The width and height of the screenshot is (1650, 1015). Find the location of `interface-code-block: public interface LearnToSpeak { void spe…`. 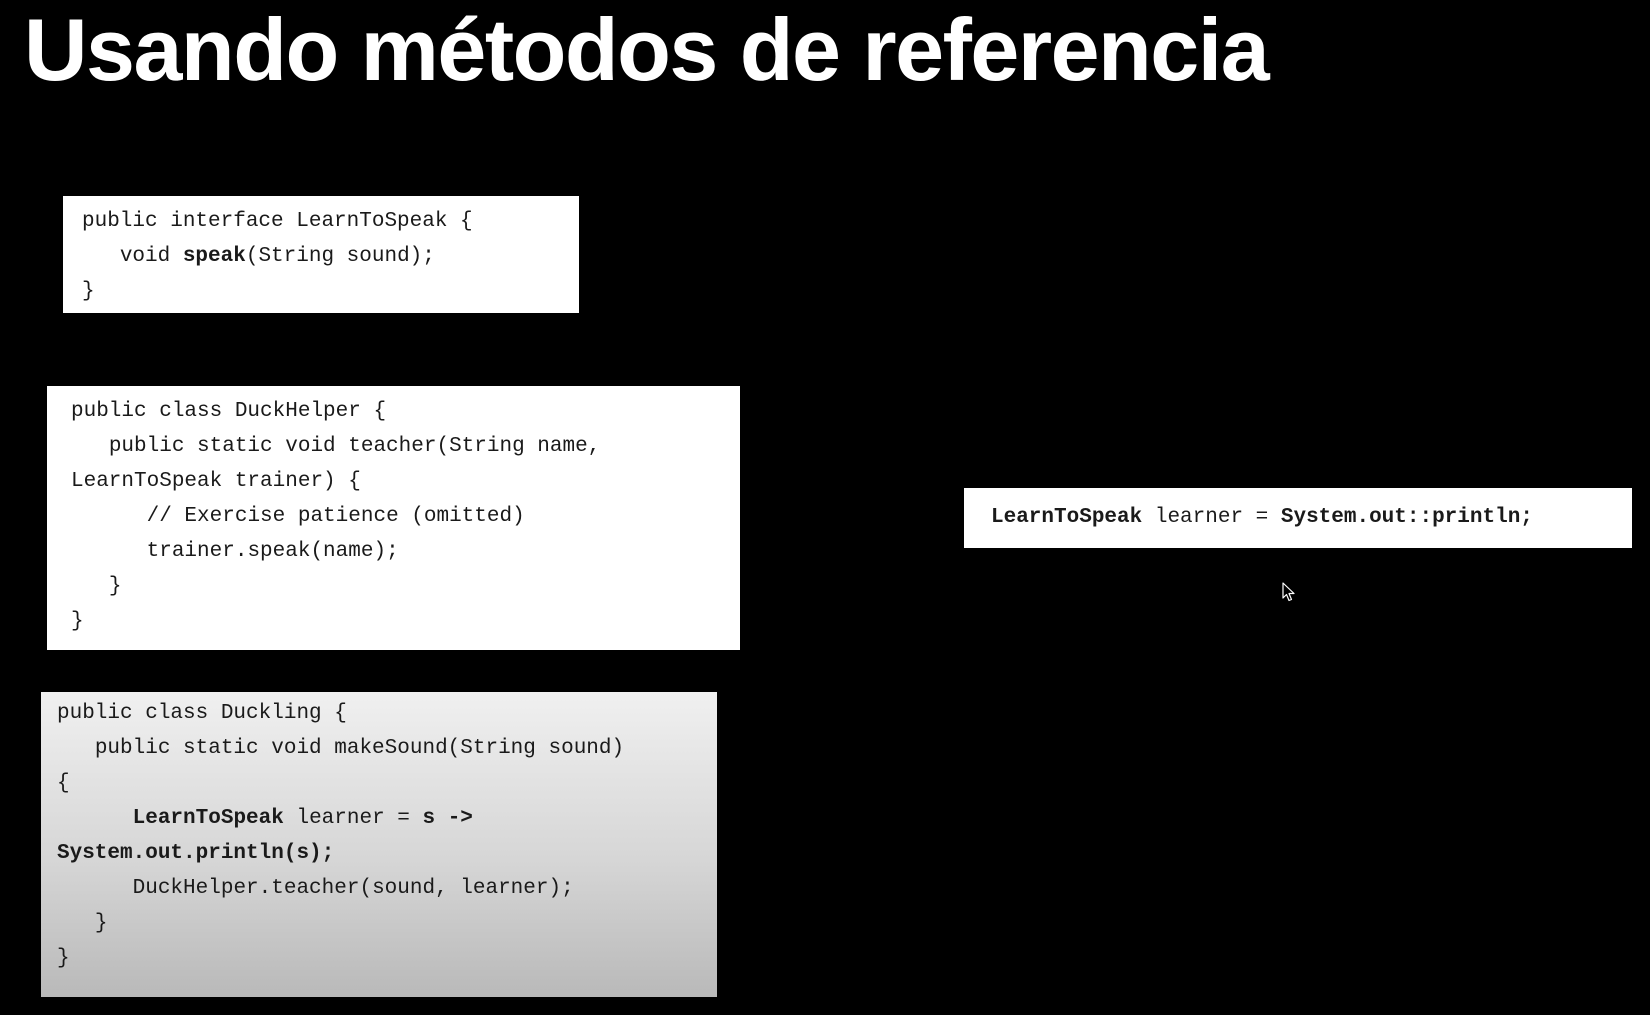

interface-code-block: public interface LearnToSpeak { void spe… is located at coordinates (321, 254).